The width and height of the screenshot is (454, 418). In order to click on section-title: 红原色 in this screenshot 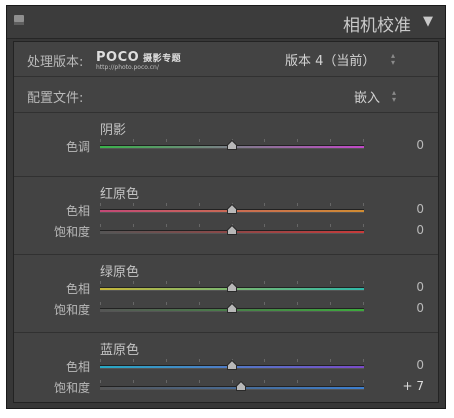, I will do `click(120, 194)`.